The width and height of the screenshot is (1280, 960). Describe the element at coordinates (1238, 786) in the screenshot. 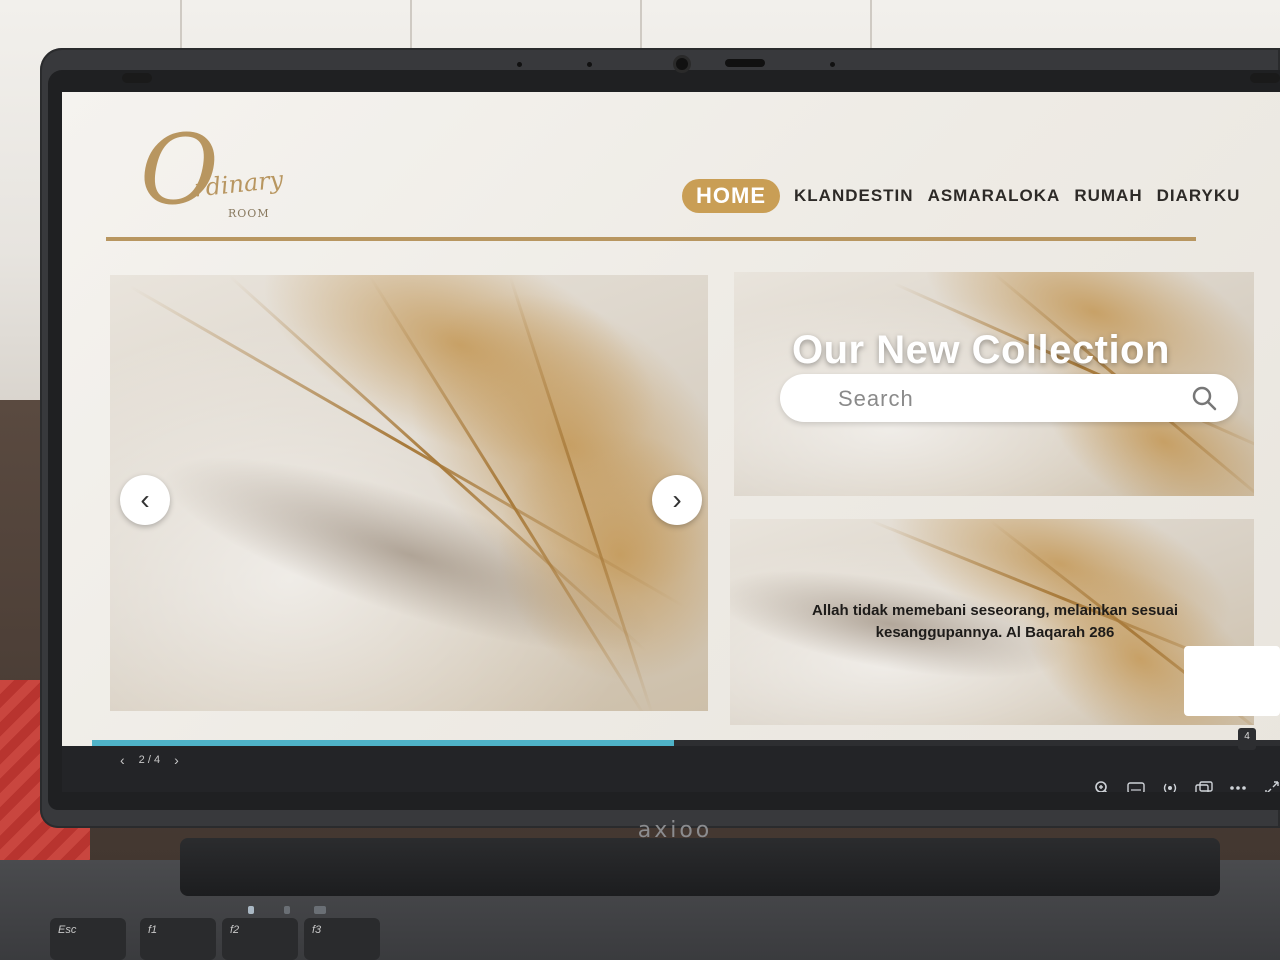

I see `more-icon` at that location.